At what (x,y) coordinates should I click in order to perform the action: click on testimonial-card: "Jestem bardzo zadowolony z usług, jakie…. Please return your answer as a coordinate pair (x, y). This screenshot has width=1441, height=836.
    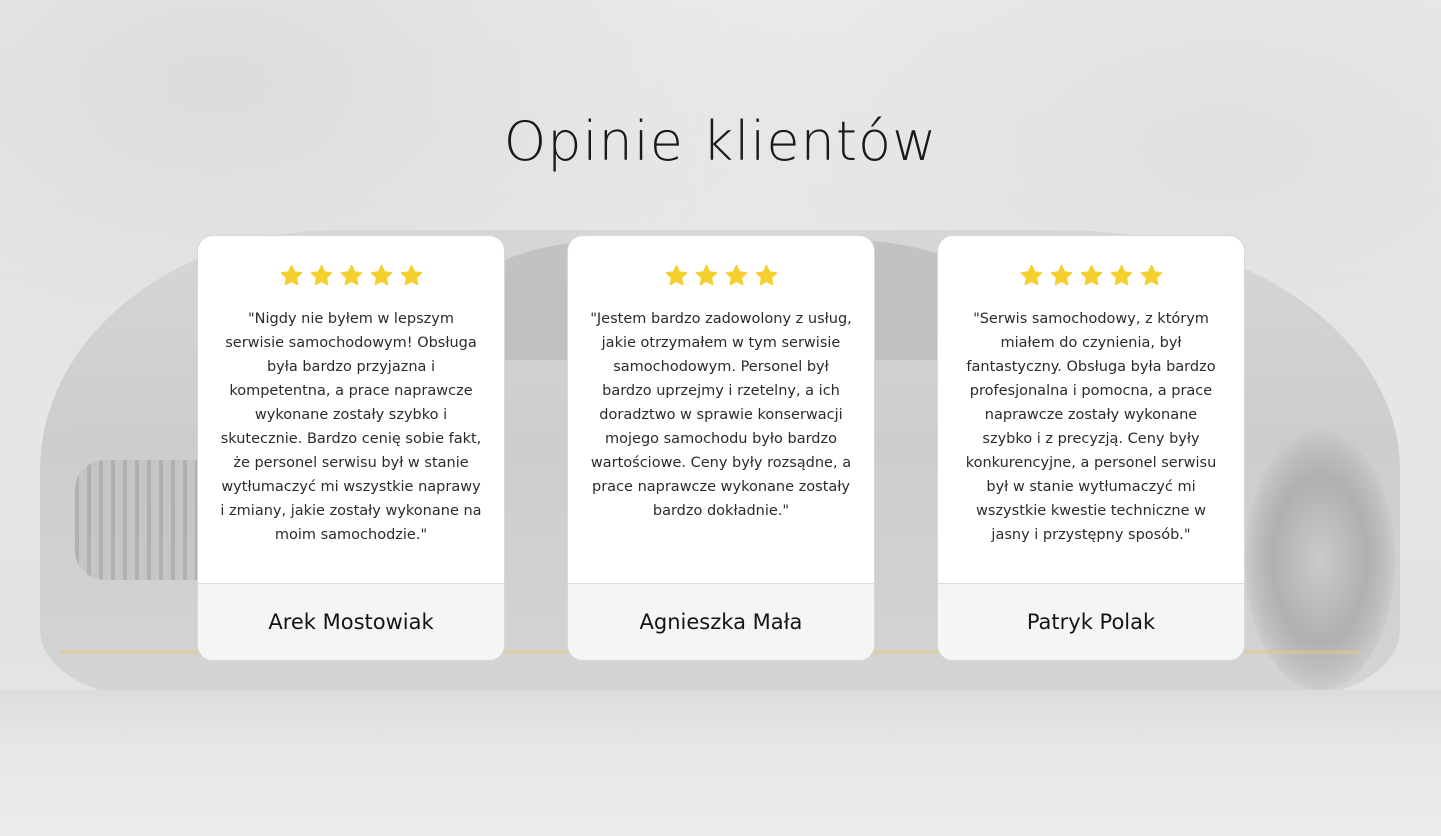
    Looking at the image, I should click on (721, 448).